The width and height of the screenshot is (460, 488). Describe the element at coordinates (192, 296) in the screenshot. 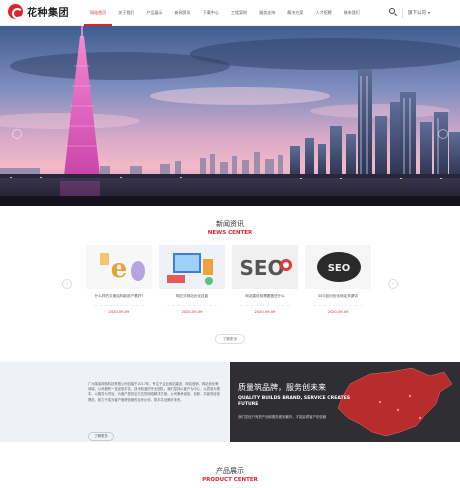

I see `news-title-text: 响应式网站优化技能` at that location.